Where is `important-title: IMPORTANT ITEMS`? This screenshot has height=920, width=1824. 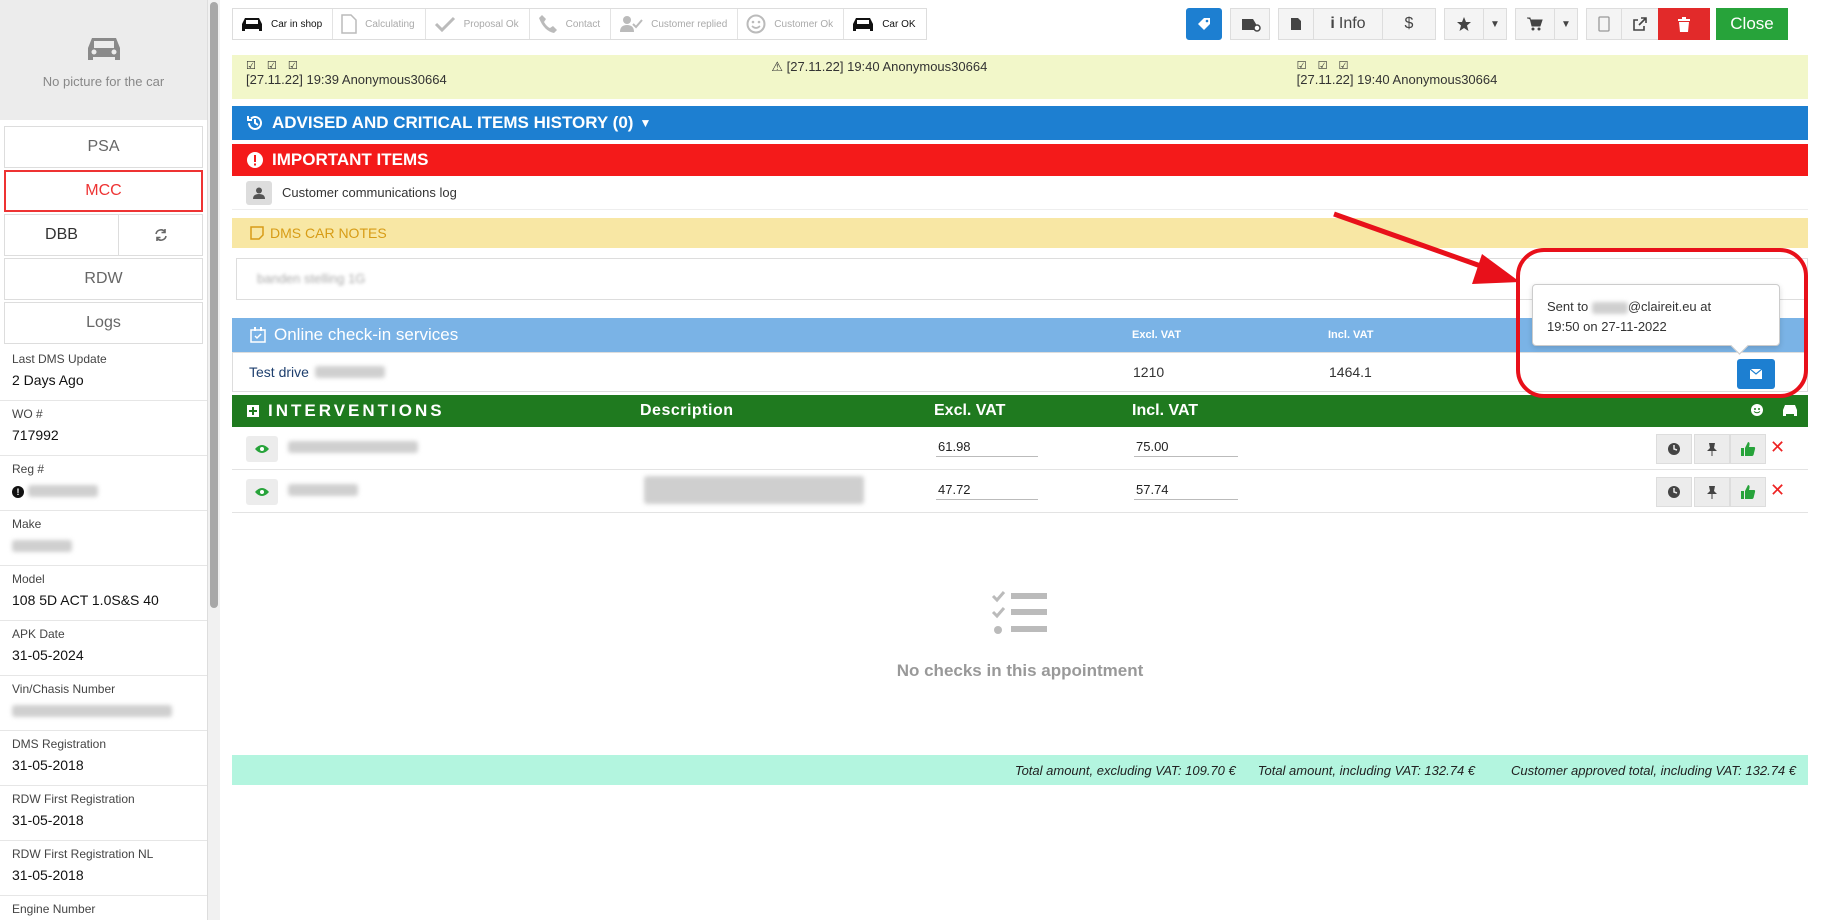 important-title: IMPORTANT ITEMS is located at coordinates (350, 159).